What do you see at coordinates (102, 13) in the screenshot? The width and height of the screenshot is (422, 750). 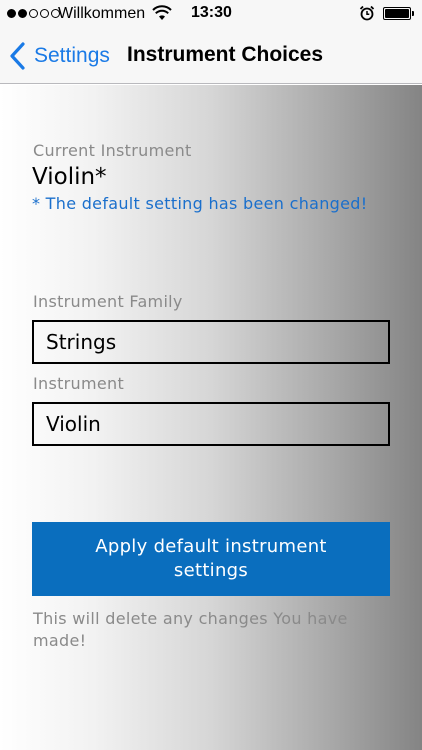 I see `carrier-name: Willkommen` at bounding box center [102, 13].